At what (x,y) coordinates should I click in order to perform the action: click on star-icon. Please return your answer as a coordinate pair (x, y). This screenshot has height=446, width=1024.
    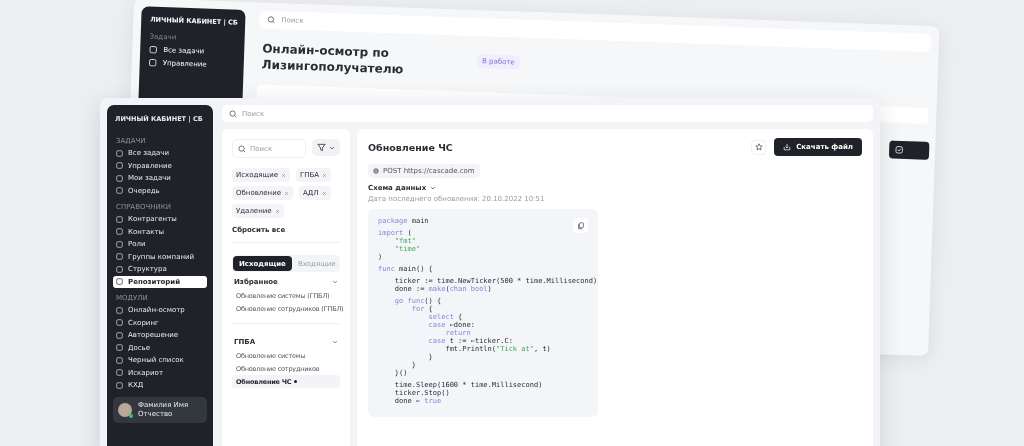
    Looking at the image, I should click on (758, 147).